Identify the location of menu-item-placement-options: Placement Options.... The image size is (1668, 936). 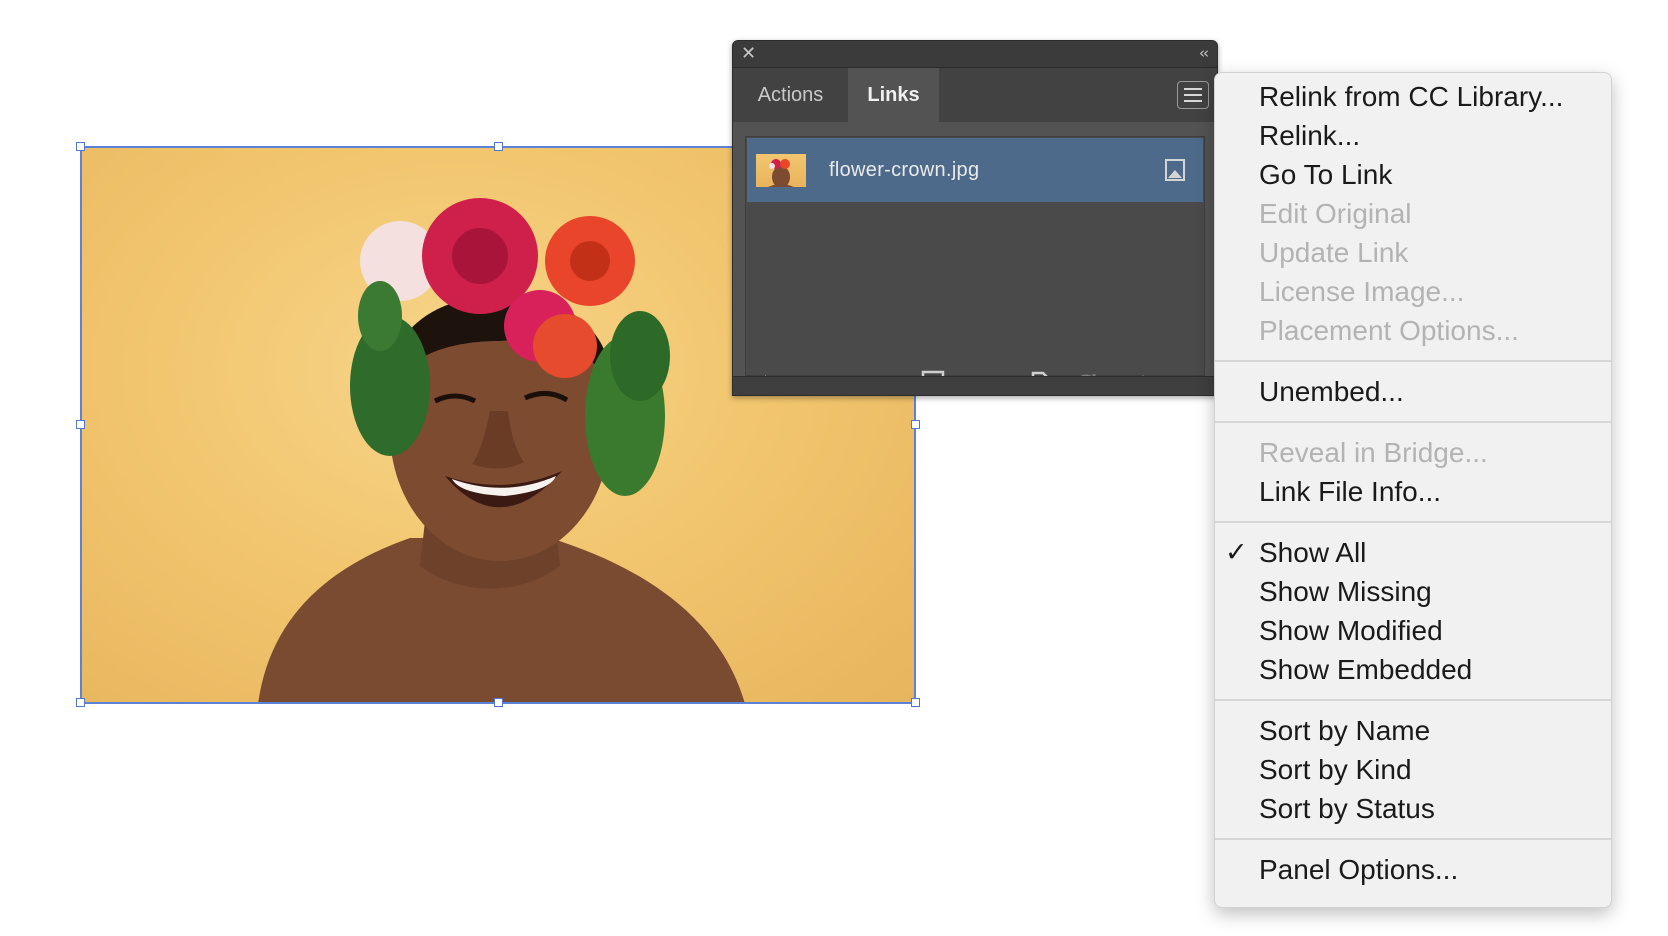
(1389, 330).